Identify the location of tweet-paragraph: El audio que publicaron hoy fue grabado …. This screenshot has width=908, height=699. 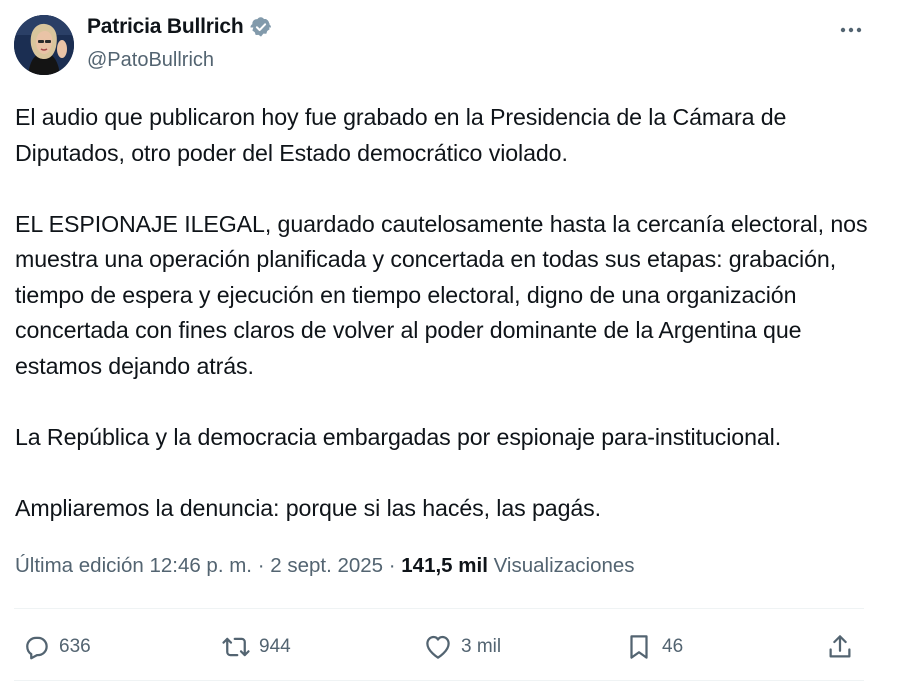
(401, 135).